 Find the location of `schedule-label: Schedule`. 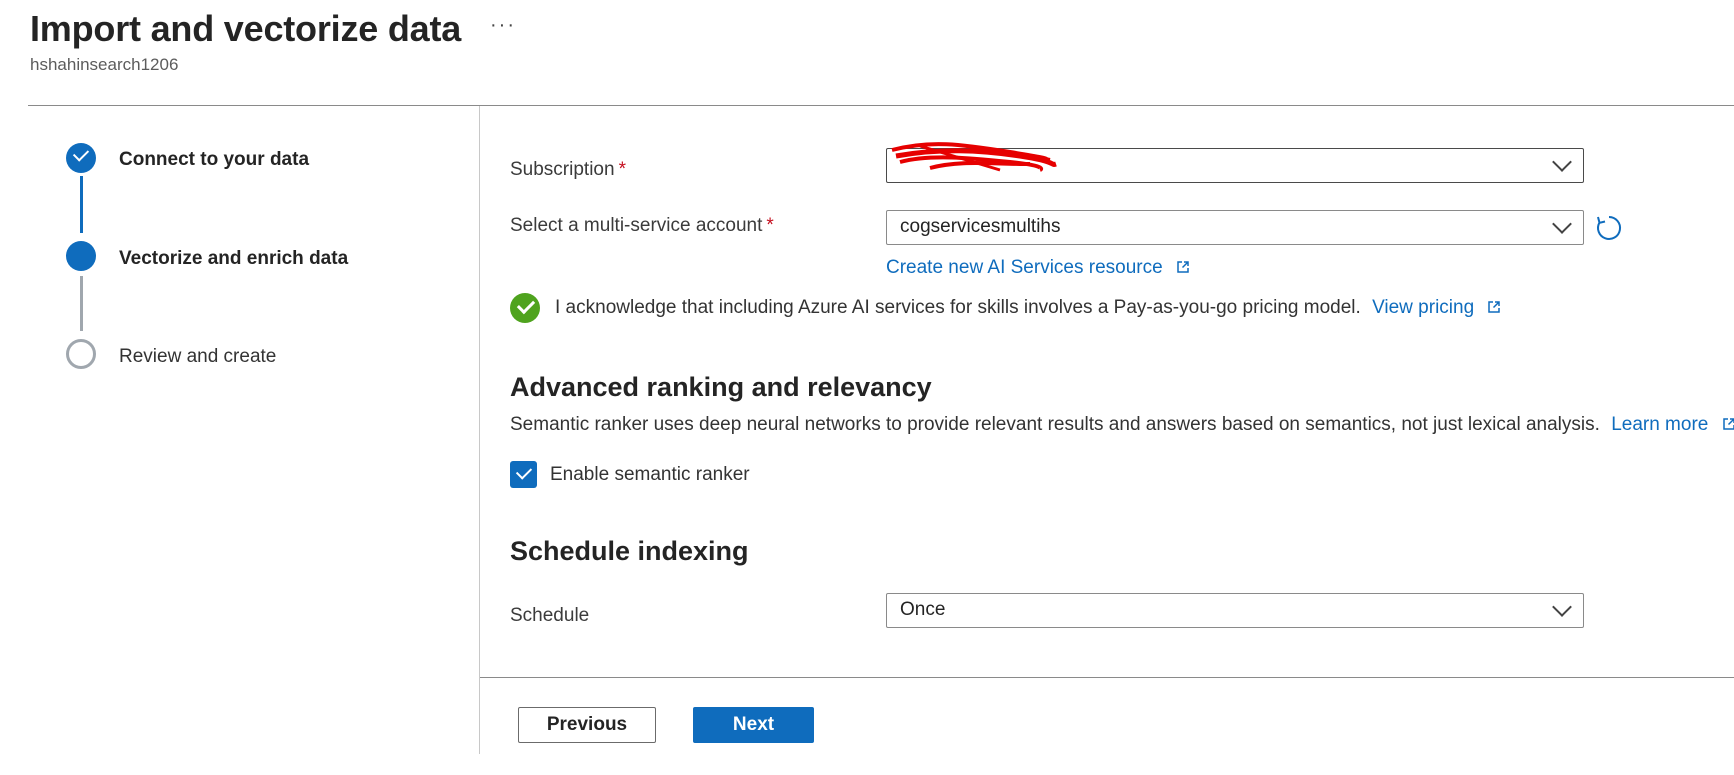

schedule-label: Schedule is located at coordinates (550, 615).